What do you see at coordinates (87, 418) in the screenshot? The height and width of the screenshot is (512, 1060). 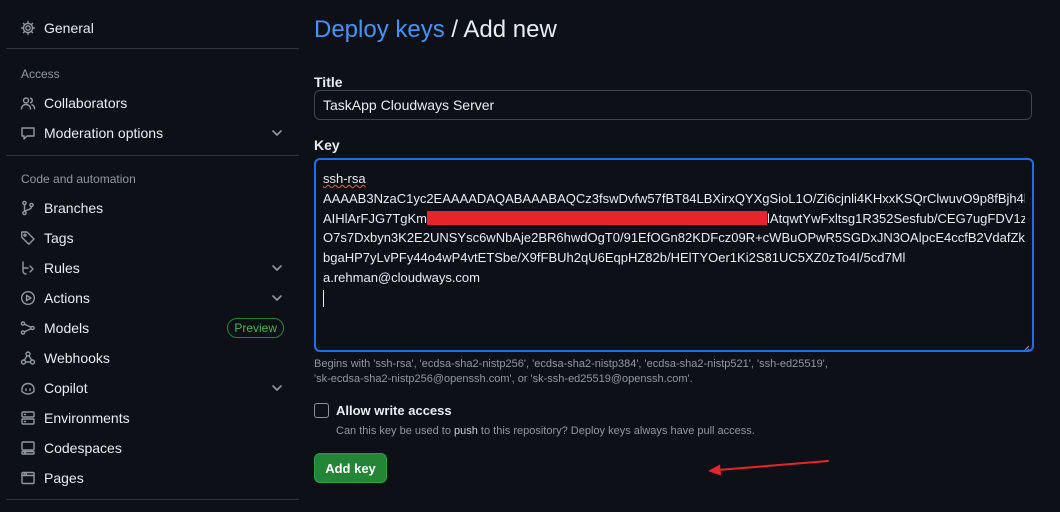 I see `sidebar-item-label: Environments` at bounding box center [87, 418].